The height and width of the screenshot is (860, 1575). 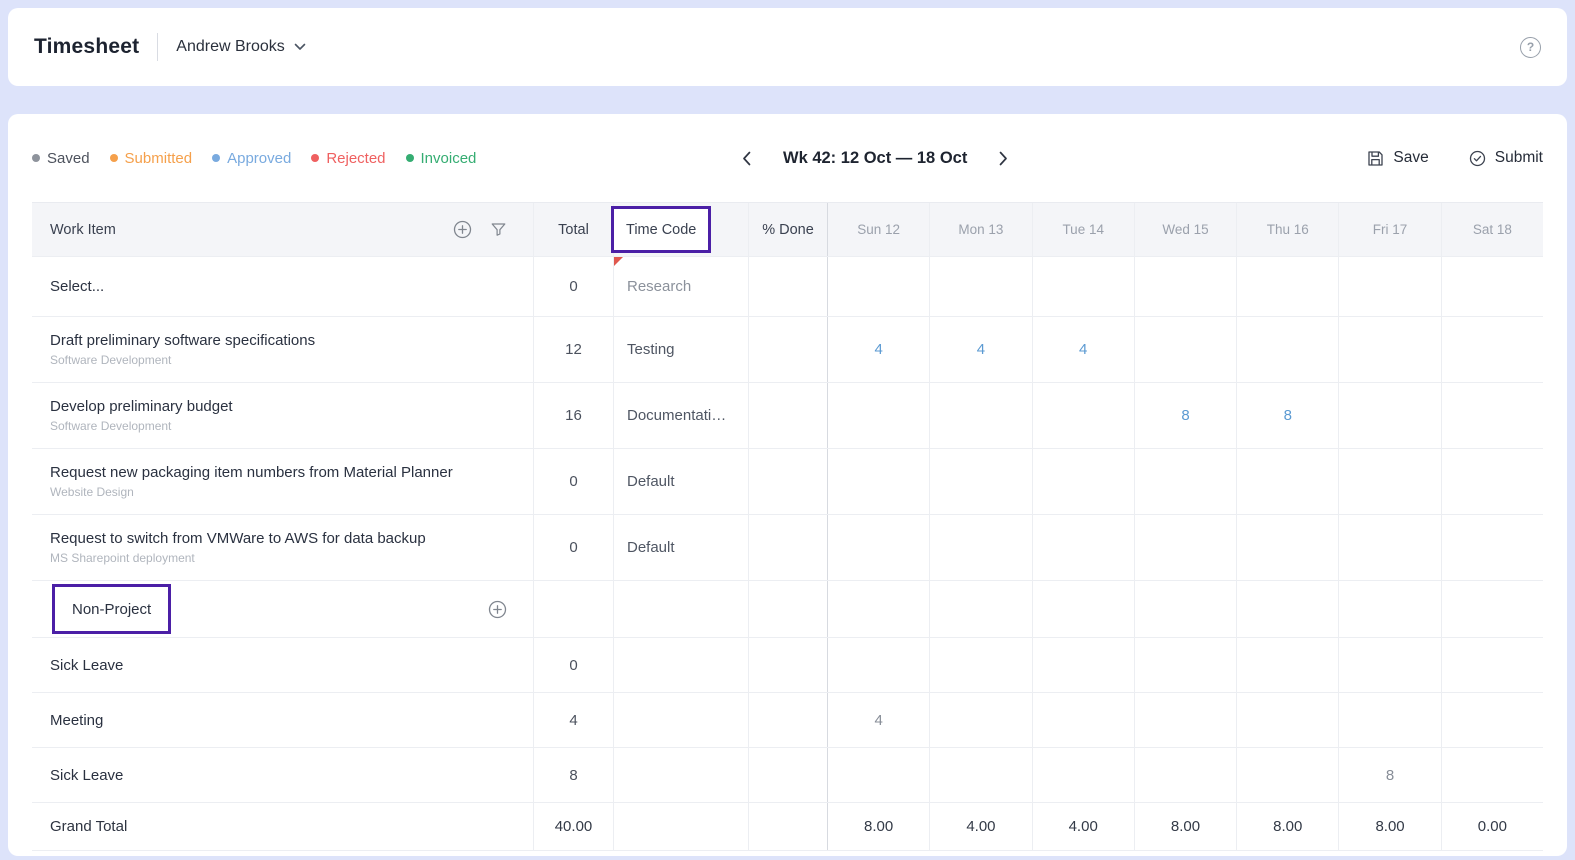 I want to click on save-button: Save, so click(x=1398, y=158).